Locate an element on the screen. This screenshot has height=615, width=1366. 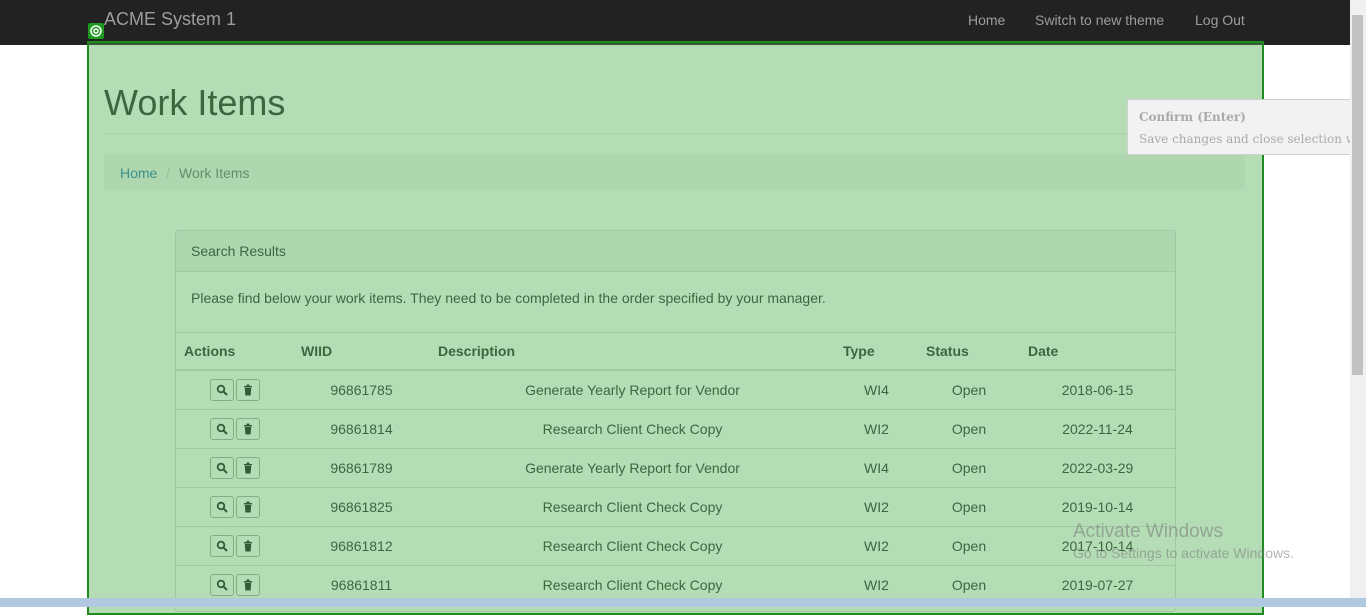
header-date: Date is located at coordinates (1097, 352).